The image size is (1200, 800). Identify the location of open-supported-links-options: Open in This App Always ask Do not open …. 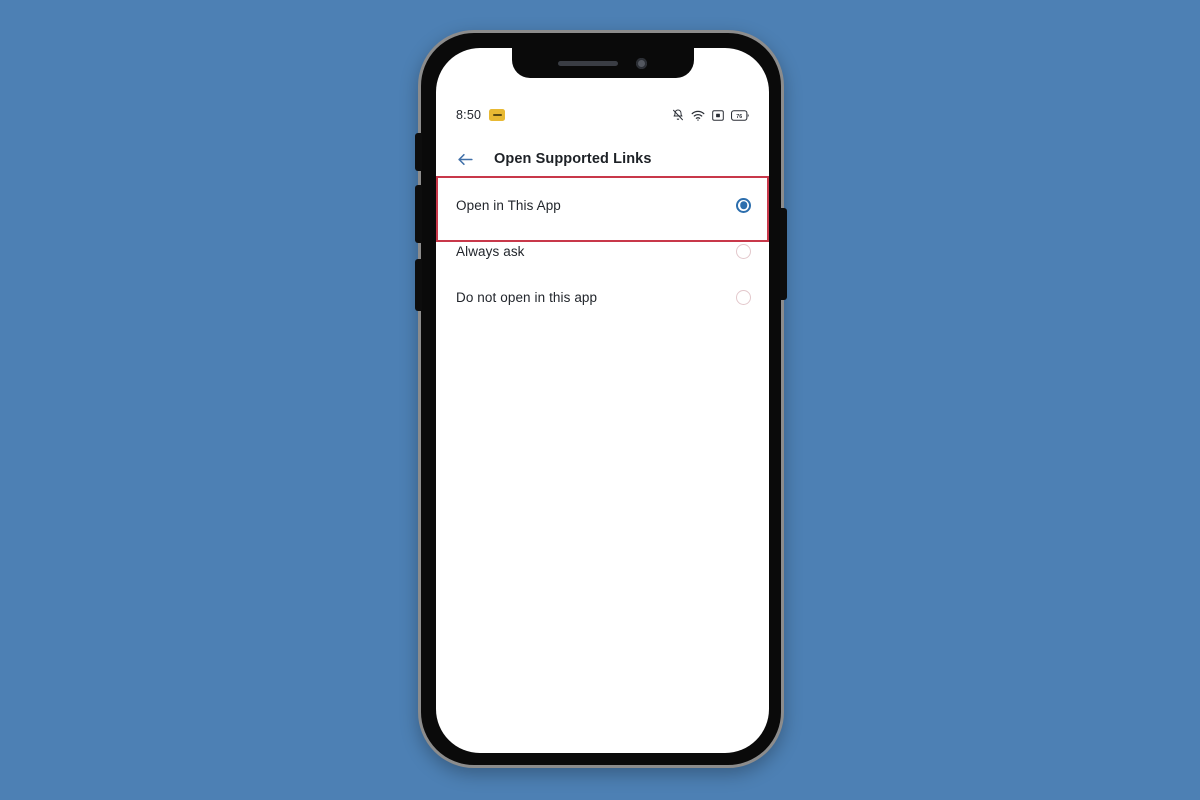
(602, 251).